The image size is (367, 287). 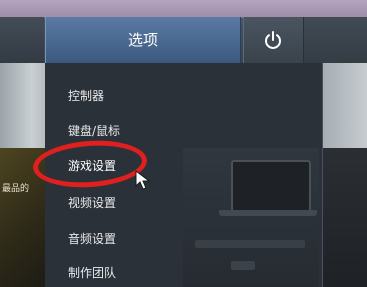 I want to click on background-right-image, so click(x=345, y=217).